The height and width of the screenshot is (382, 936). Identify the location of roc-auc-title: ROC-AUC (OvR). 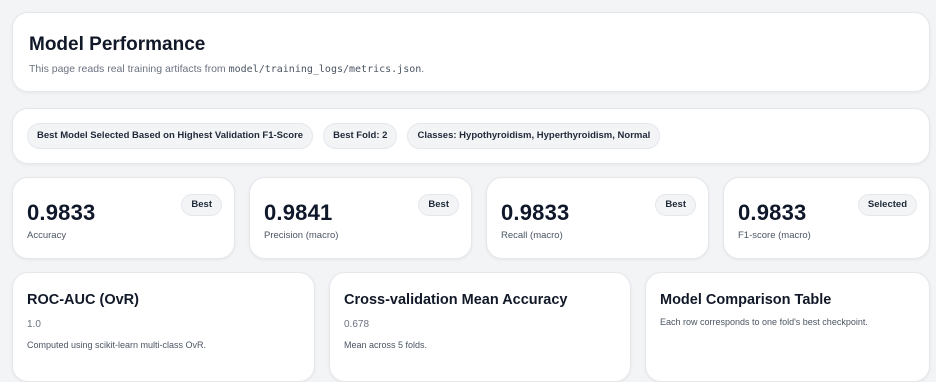
(83, 300).